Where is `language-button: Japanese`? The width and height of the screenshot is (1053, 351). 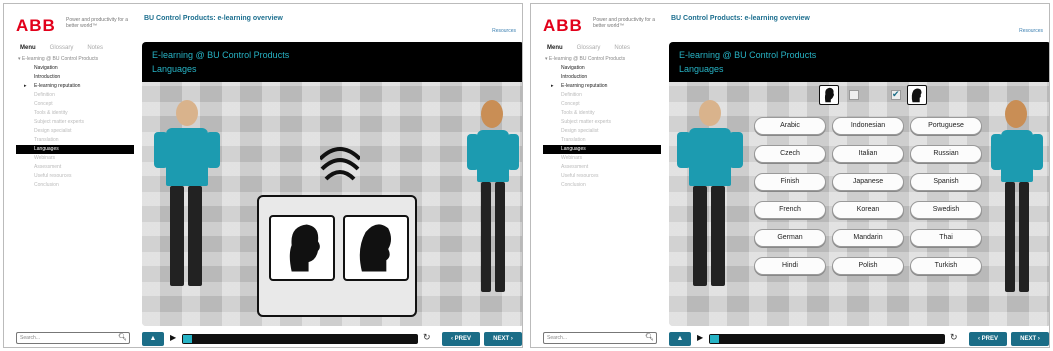
language-button: Japanese is located at coordinates (868, 182).